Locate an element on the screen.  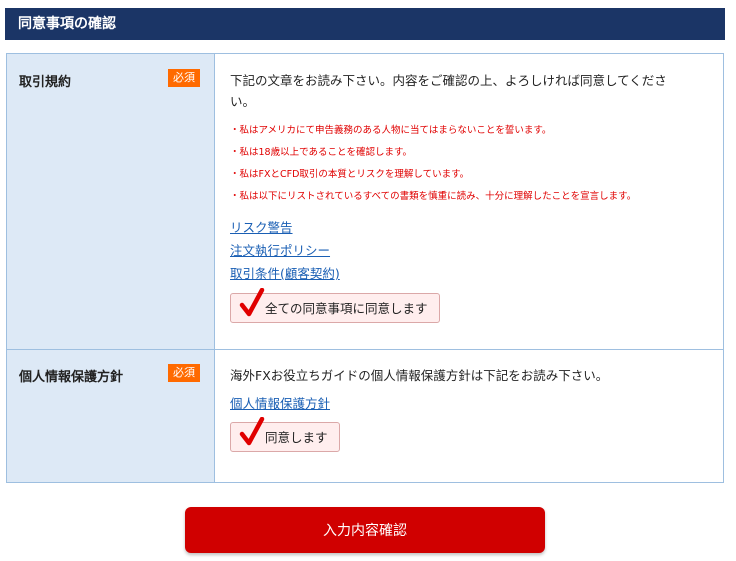
trading-conditions-link: 取引条件(顧客契約) is located at coordinates (476, 273).